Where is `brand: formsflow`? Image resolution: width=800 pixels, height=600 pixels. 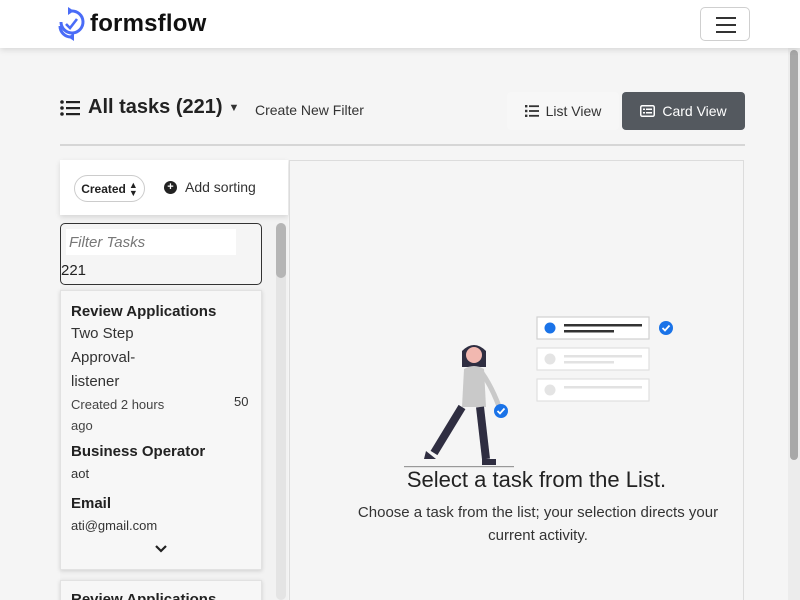
brand: formsflow is located at coordinates (131, 24).